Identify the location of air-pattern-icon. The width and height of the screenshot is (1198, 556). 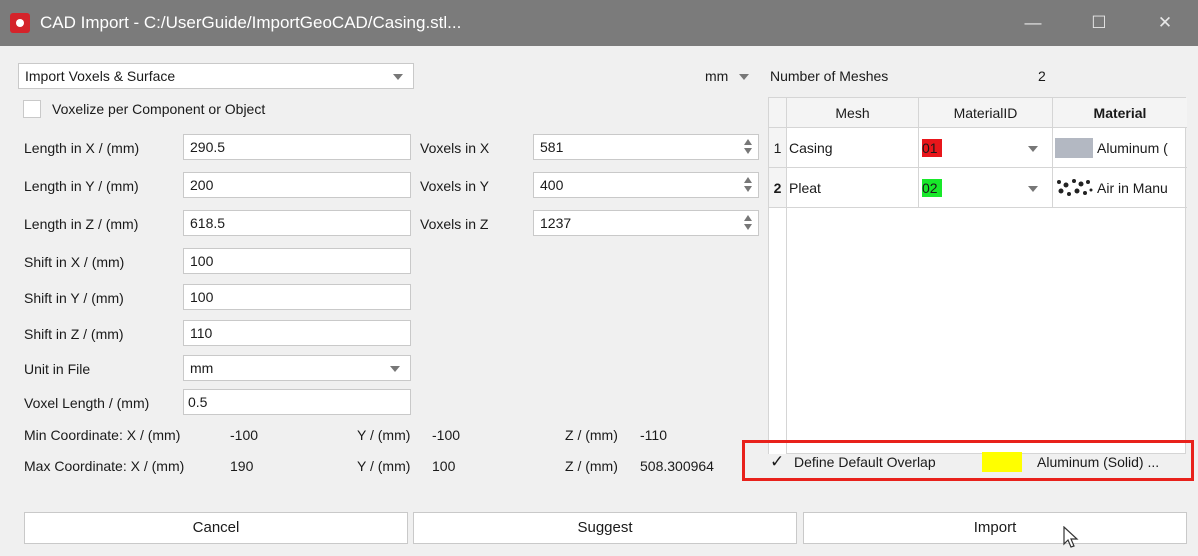
(1074, 188).